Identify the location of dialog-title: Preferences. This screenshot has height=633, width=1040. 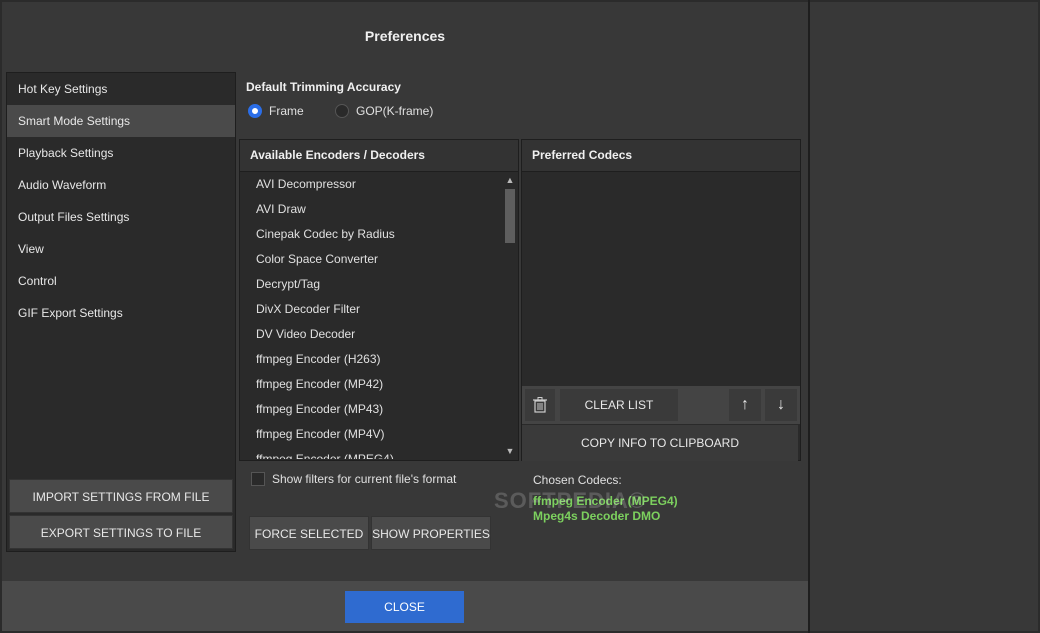
(405, 36).